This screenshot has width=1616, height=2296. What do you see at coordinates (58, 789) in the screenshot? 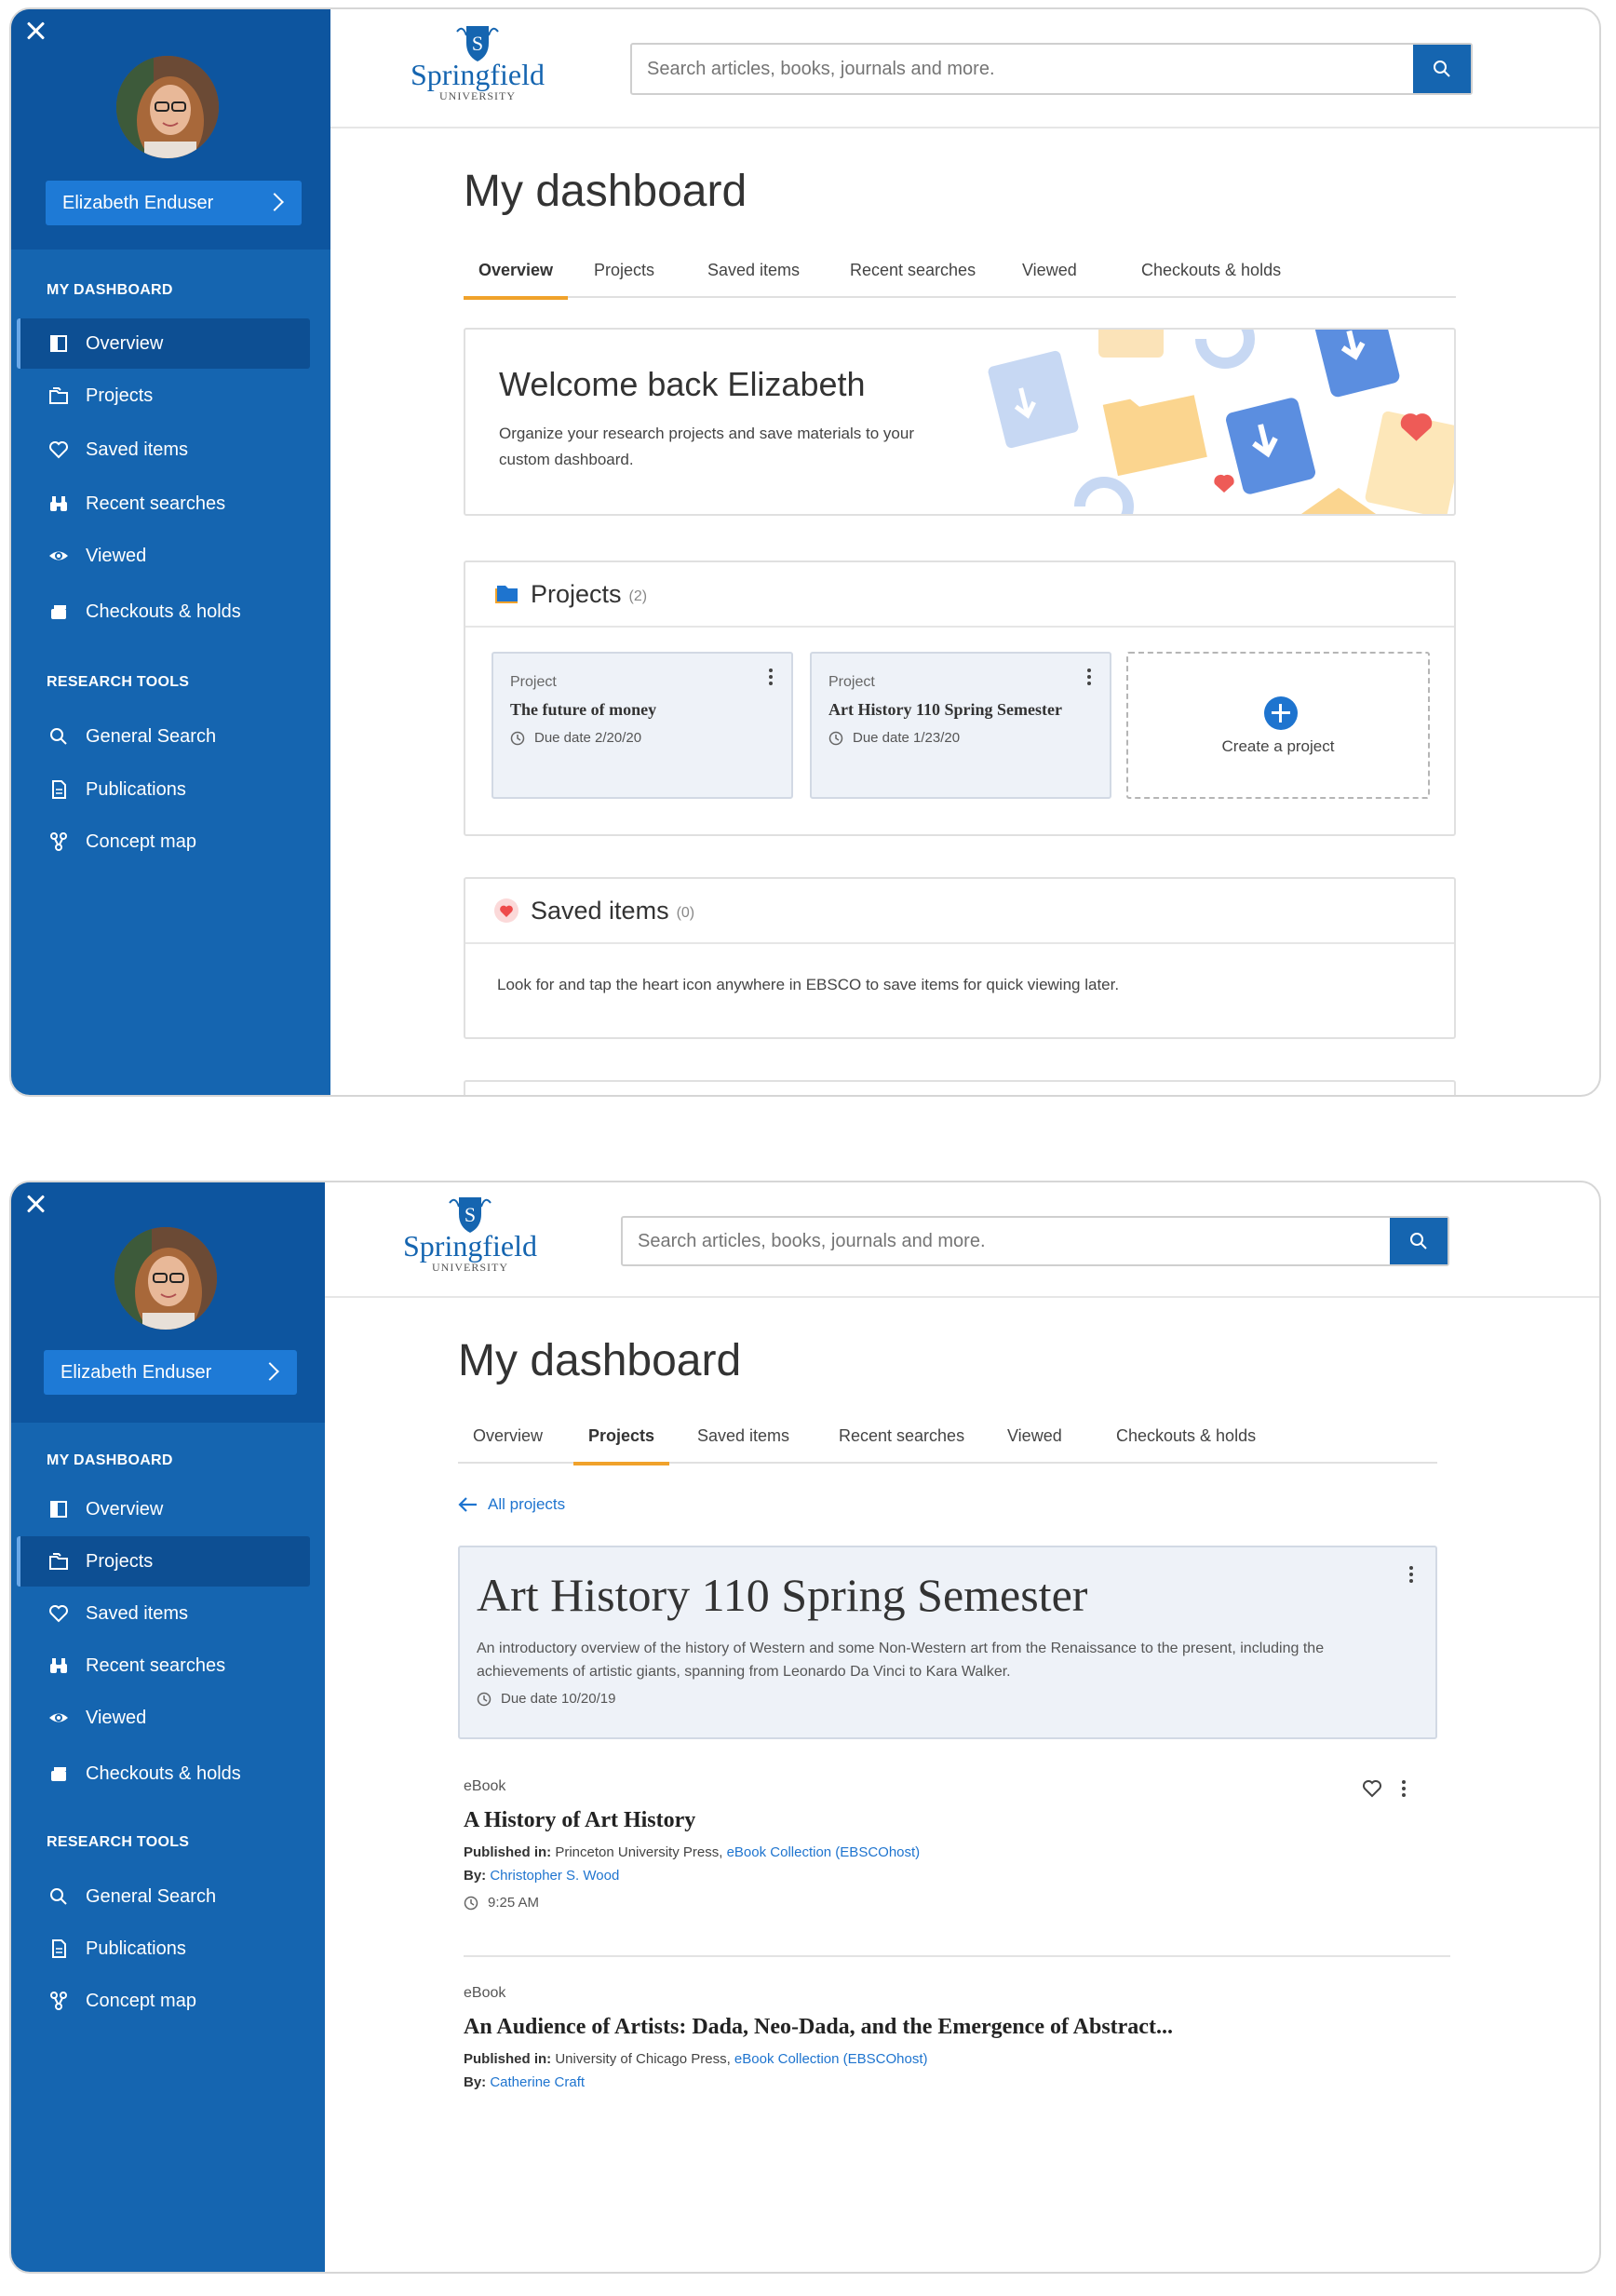
I see `document-icon` at bounding box center [58, 789].